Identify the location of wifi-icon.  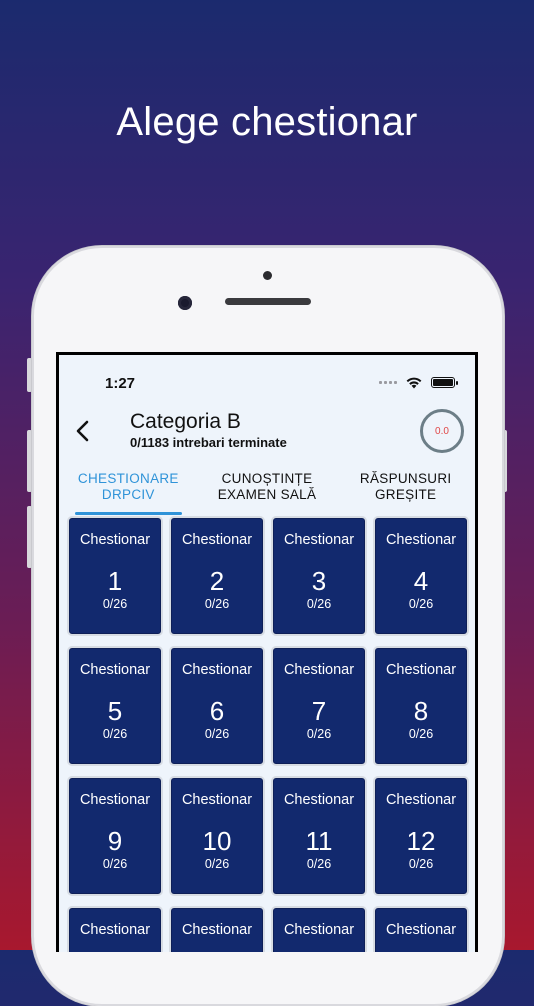
(414, 383).